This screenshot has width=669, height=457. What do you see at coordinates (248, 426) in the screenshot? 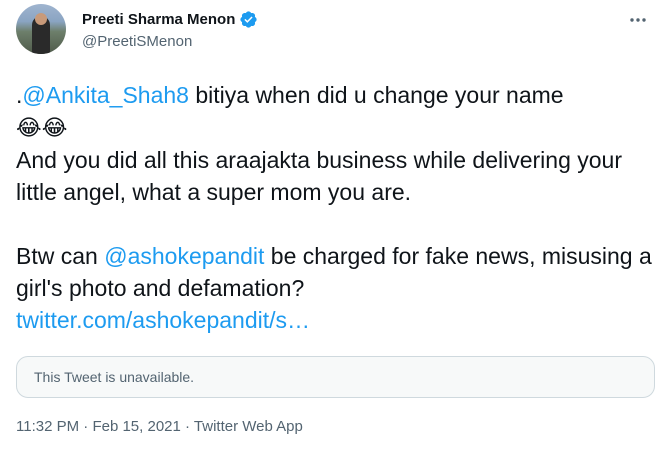
I see `tweet-source: Twitter Web App` at bounding box center [248, 426].